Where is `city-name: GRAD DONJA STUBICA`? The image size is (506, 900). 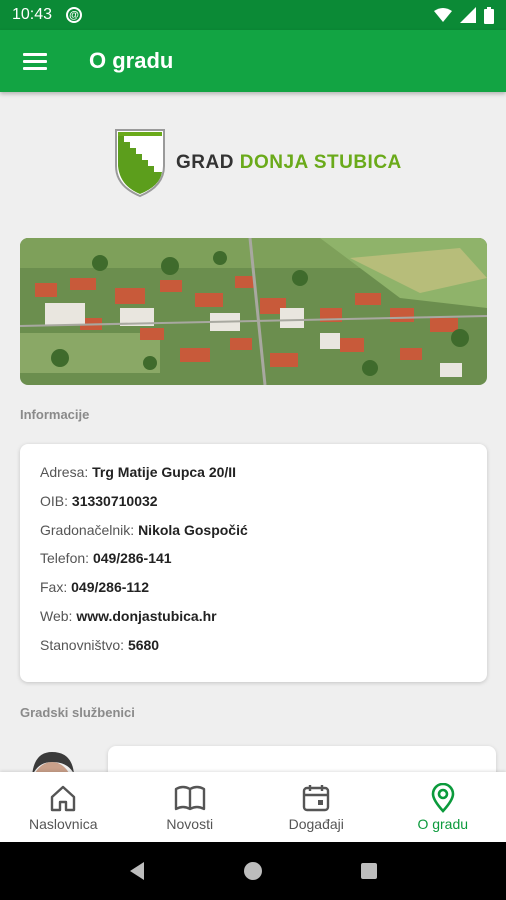
city-name: GRAD DONJA STUBICA is located at coordinates (289, 163).